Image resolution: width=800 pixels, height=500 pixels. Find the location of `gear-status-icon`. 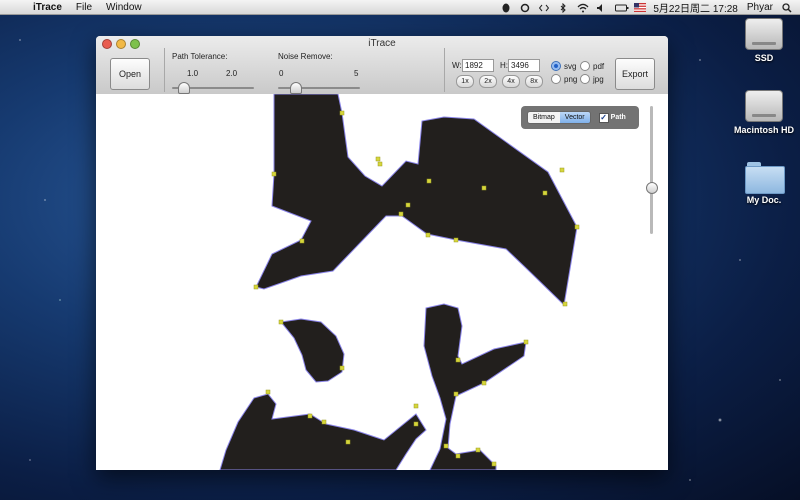

gear-status-icon is located at coordinates (525, 7).